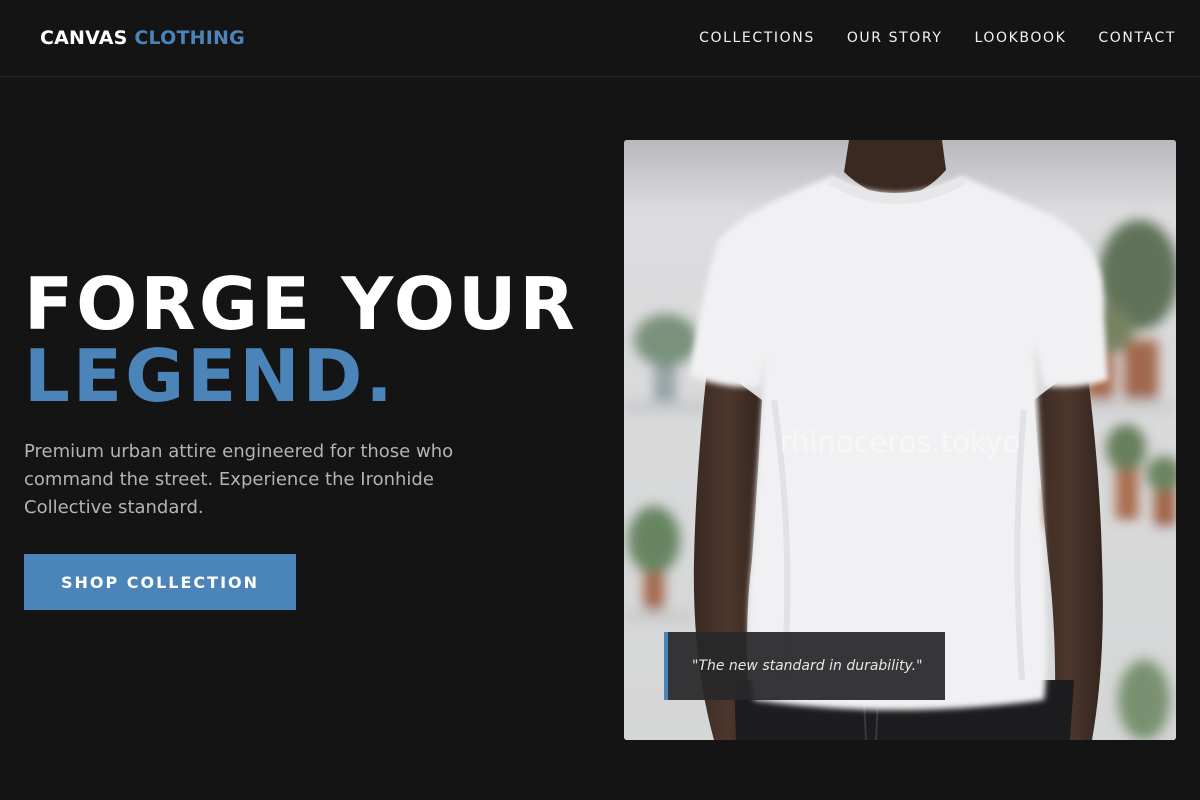 Image resolution: width=1200 pixels, height=800 pixels. What do you see at coordinates (807, 666) in the screenshot?
I see `quote-text: "The new standard in durability."` at bounding box center [807, 666].